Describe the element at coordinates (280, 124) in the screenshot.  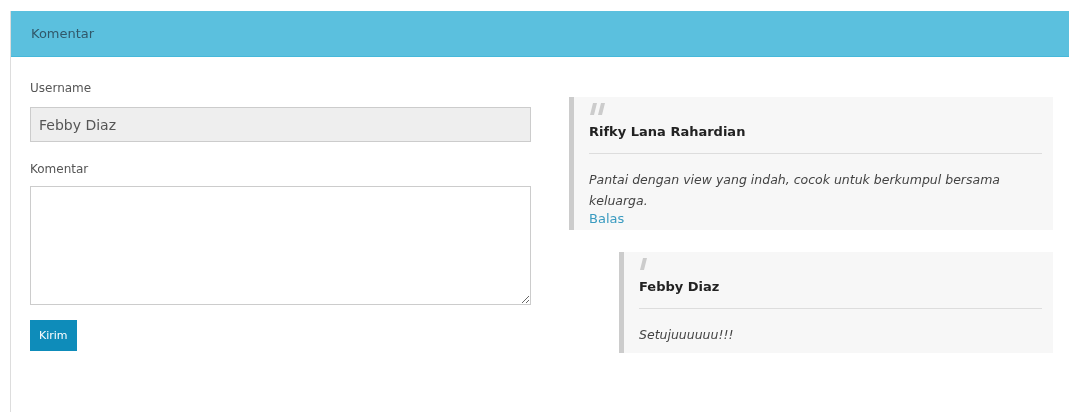
I see `username-field: Febby Diaz` at that location.